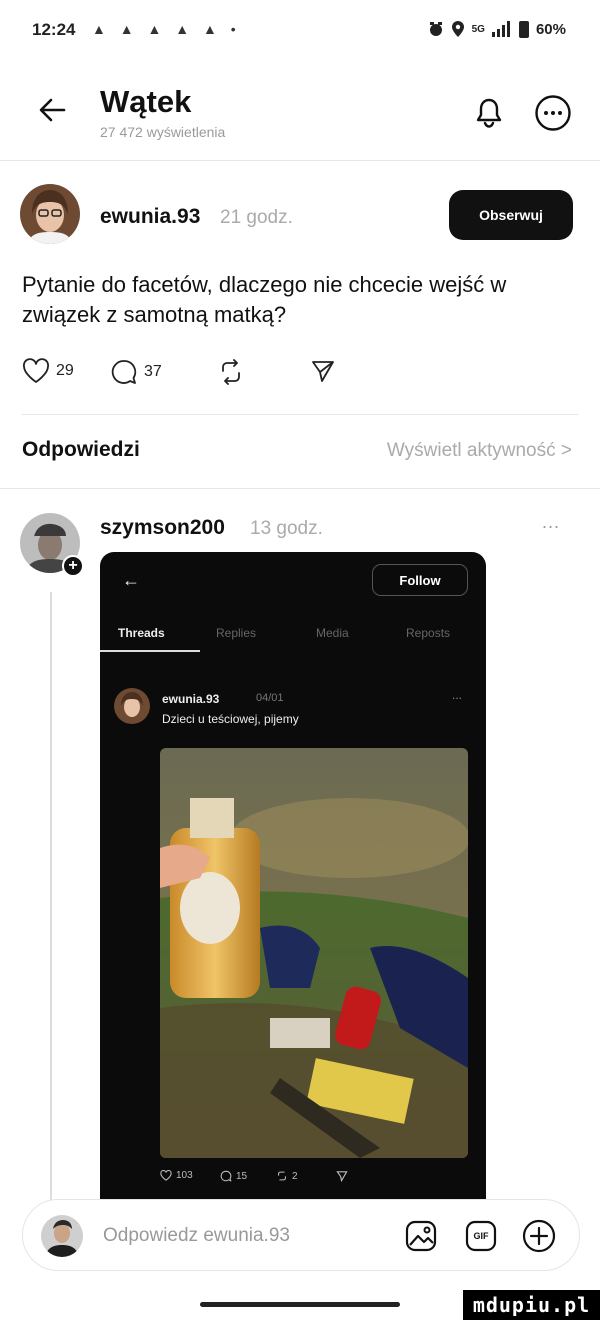 This screenshot has width=600, height=1320. I want to click on screenshot-post-text: Dzieci u teściowej, pijemy, so click(230, 719).